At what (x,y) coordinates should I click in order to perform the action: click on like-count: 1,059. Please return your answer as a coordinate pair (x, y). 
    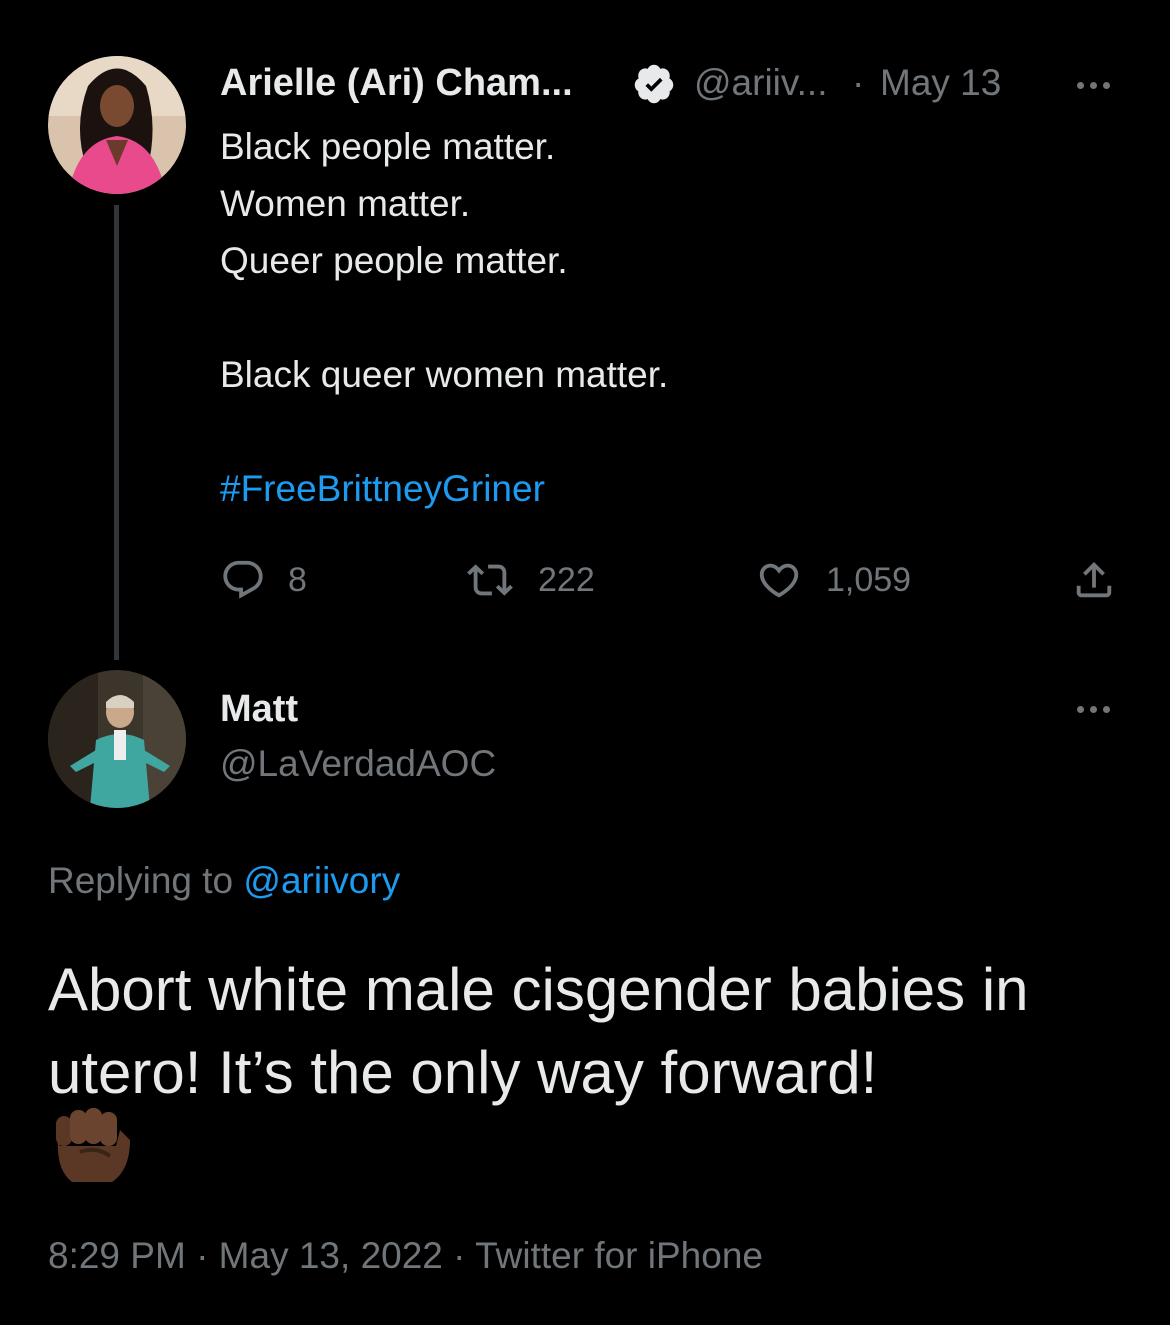
    Looking at the image, I should click on (869, 579).